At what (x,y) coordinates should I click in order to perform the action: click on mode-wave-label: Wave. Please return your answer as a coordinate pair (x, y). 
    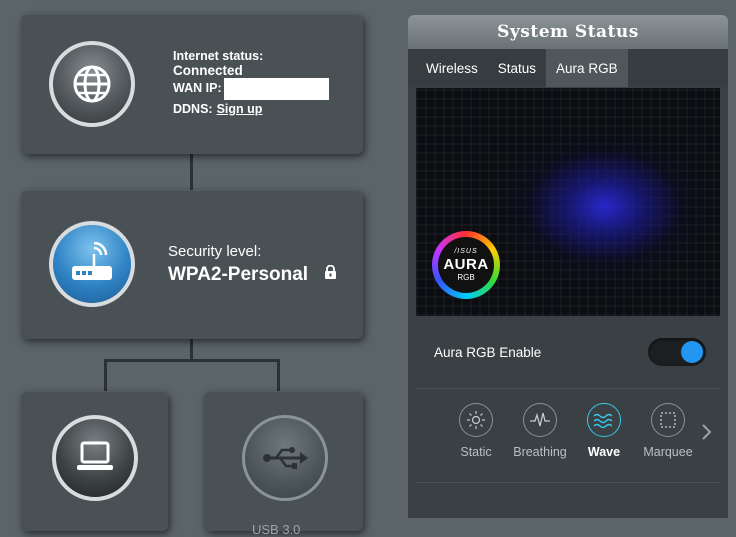
    Looking at the image, I should click on (604, 452).